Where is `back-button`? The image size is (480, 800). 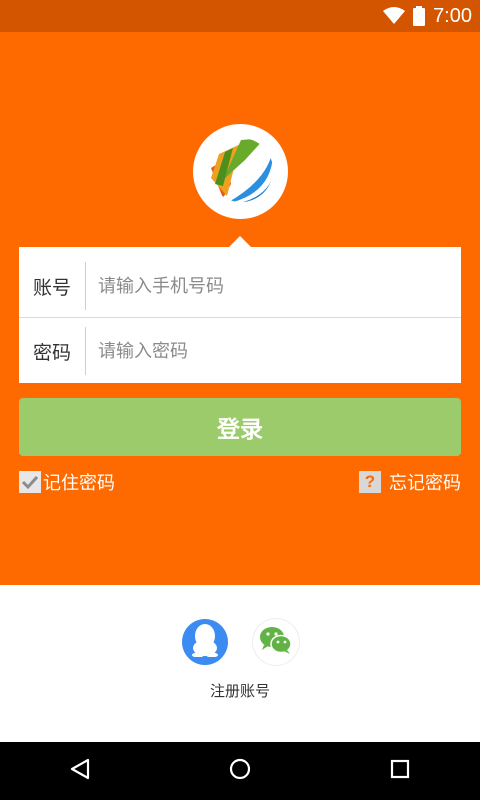 back-button is located at coordinates (80, 771).